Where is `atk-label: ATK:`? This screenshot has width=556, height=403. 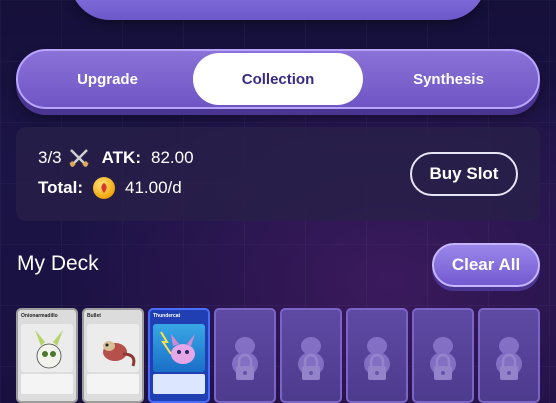
atk-label: ATK: is located at coordinates (121, 157).